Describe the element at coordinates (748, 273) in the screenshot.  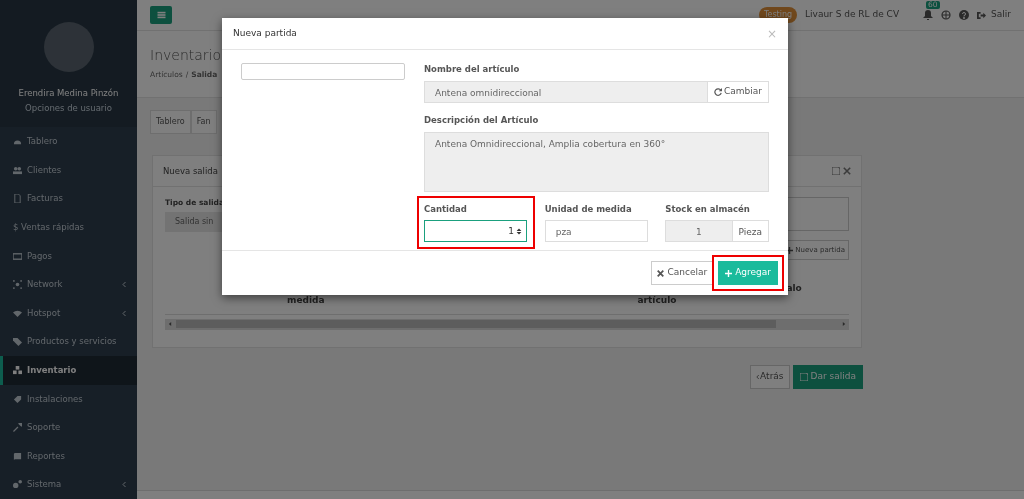
I see `add-button: Agregar` at that location.